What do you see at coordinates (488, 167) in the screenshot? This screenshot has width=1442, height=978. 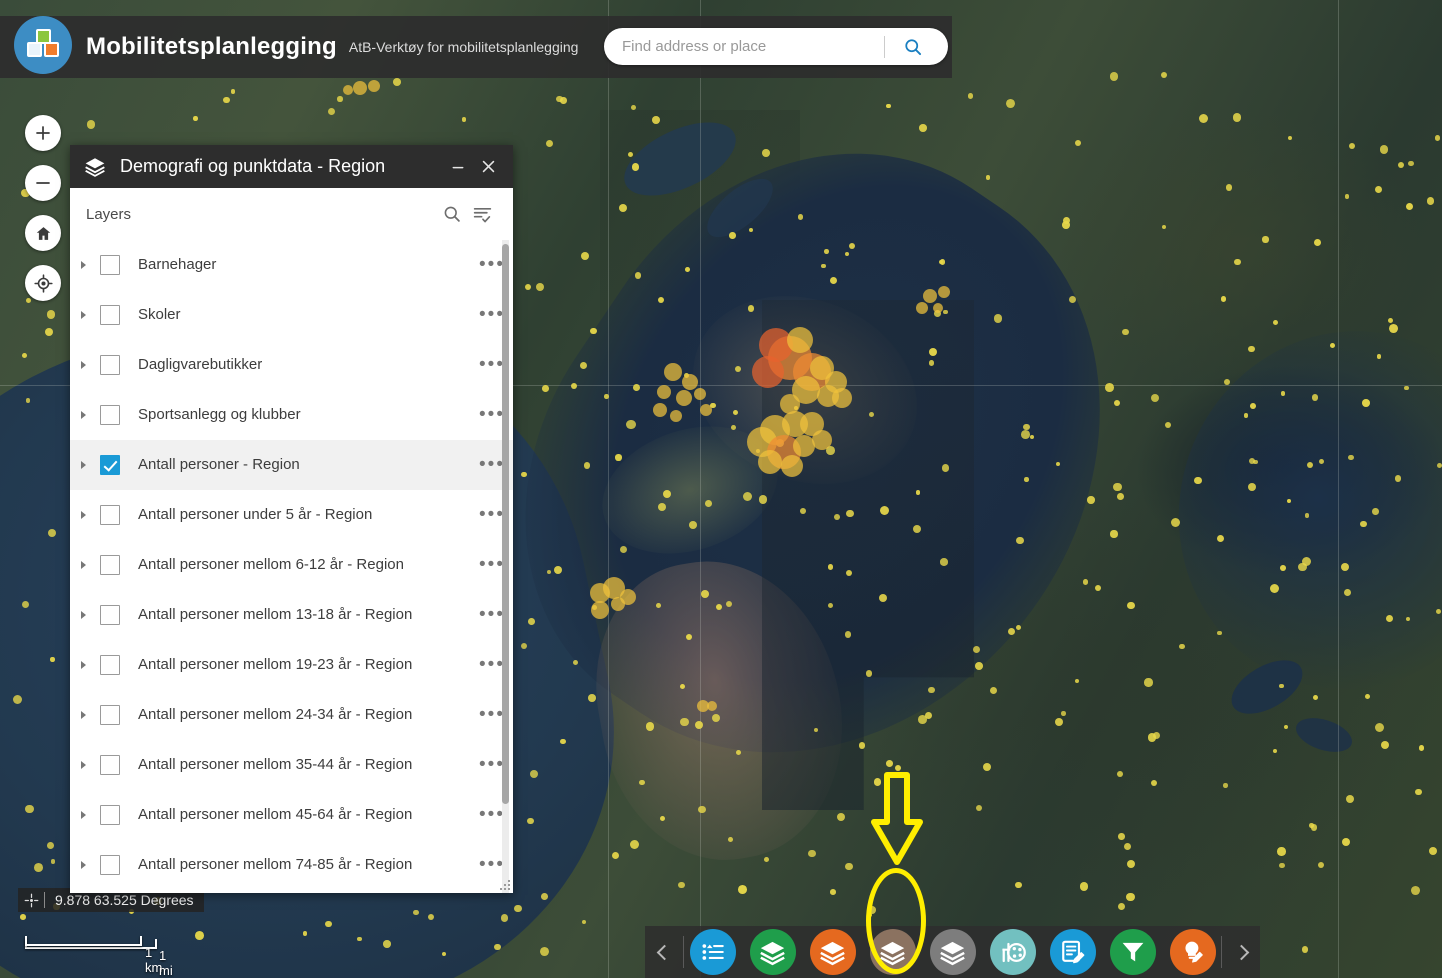 I see `close-button` at bounding box center [488, 167].